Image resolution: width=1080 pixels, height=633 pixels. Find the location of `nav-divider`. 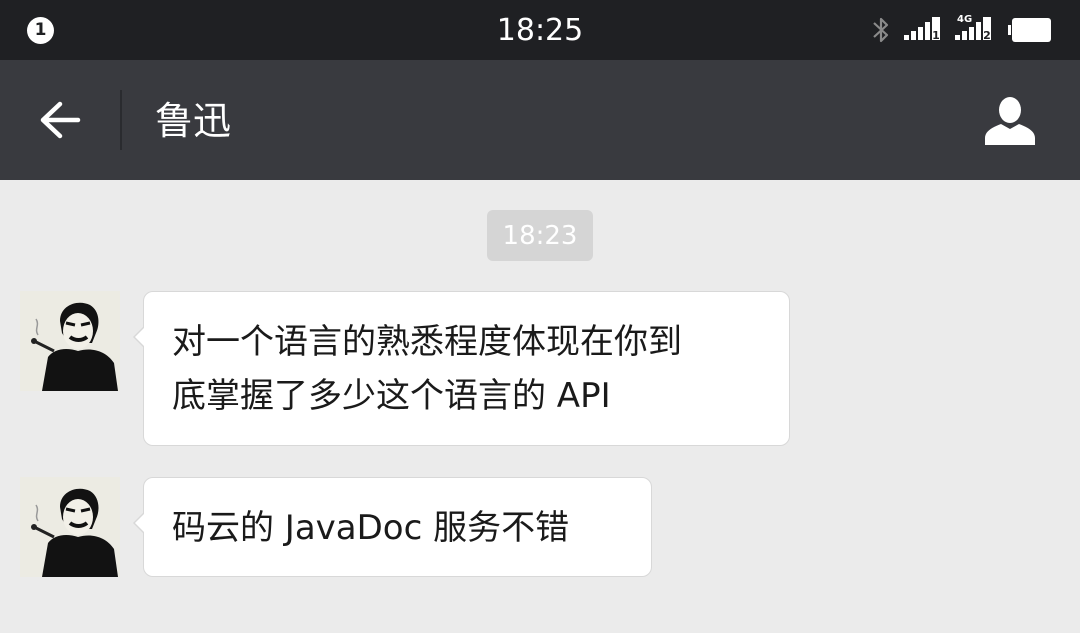

nav-divider is located at coordinates (121, 120).